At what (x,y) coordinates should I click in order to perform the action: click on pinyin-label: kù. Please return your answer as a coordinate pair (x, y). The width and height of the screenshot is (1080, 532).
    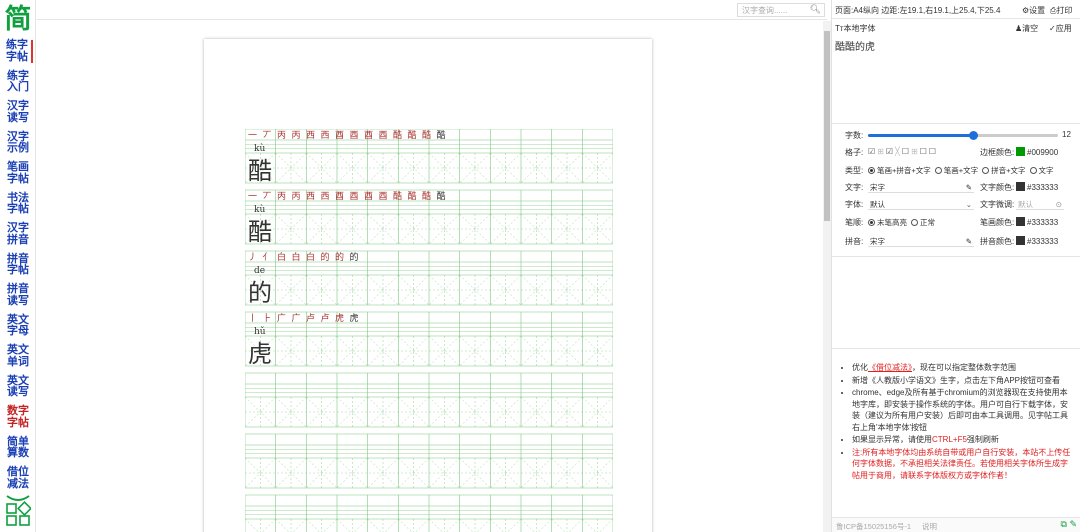
    Looking at the image, I should click on (259, 148).